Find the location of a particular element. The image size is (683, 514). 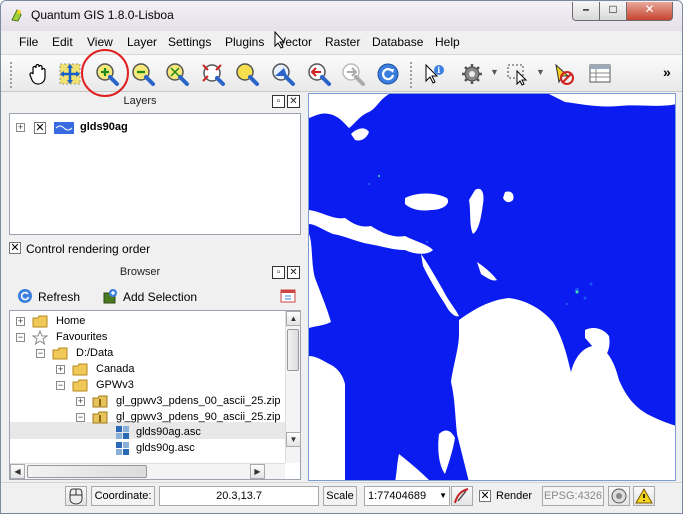

tree-item-zip-00: + gl_gpwv3_pdens_00_ascii_25.zip is located at coordinates (181, 402).